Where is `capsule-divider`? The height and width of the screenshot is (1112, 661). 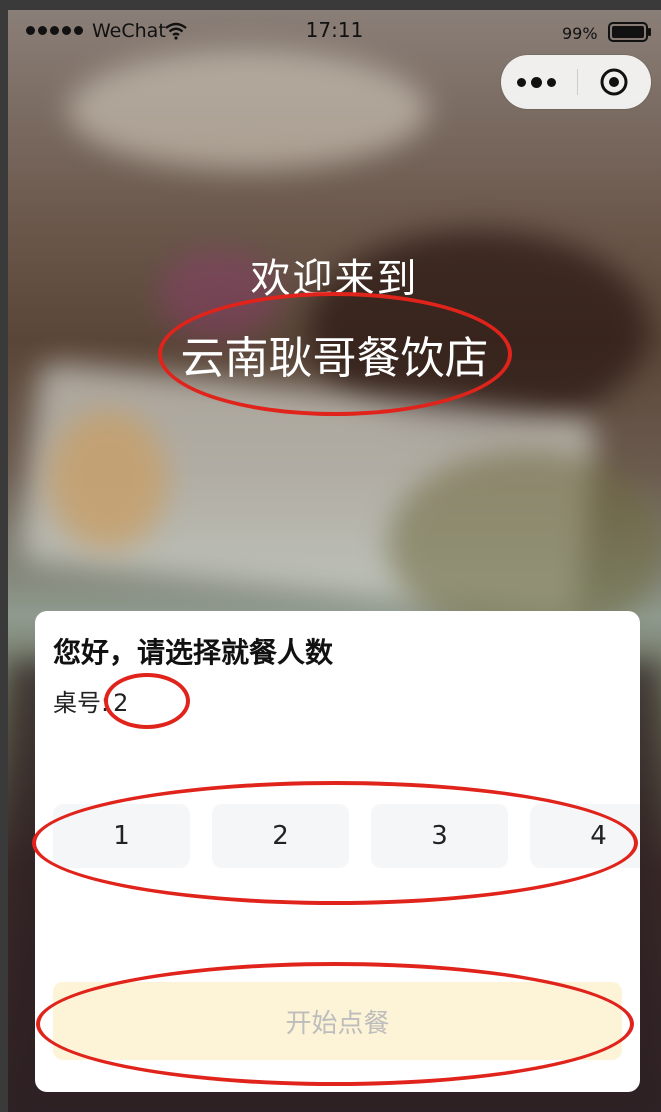
capsule-divider is located at coordinates (577, 82).